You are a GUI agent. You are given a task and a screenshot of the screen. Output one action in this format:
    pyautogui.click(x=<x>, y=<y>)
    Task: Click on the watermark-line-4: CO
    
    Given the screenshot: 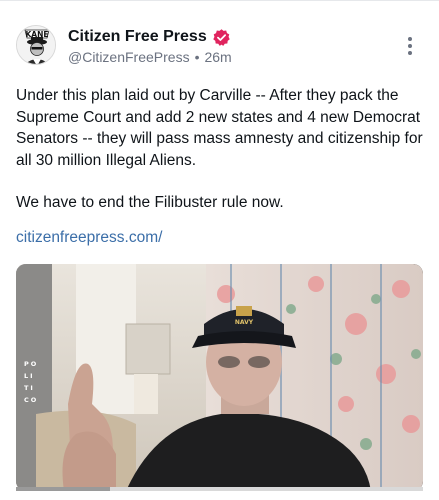 What is the action you would take?
    pyautogui.click(x=31, y=400)
    